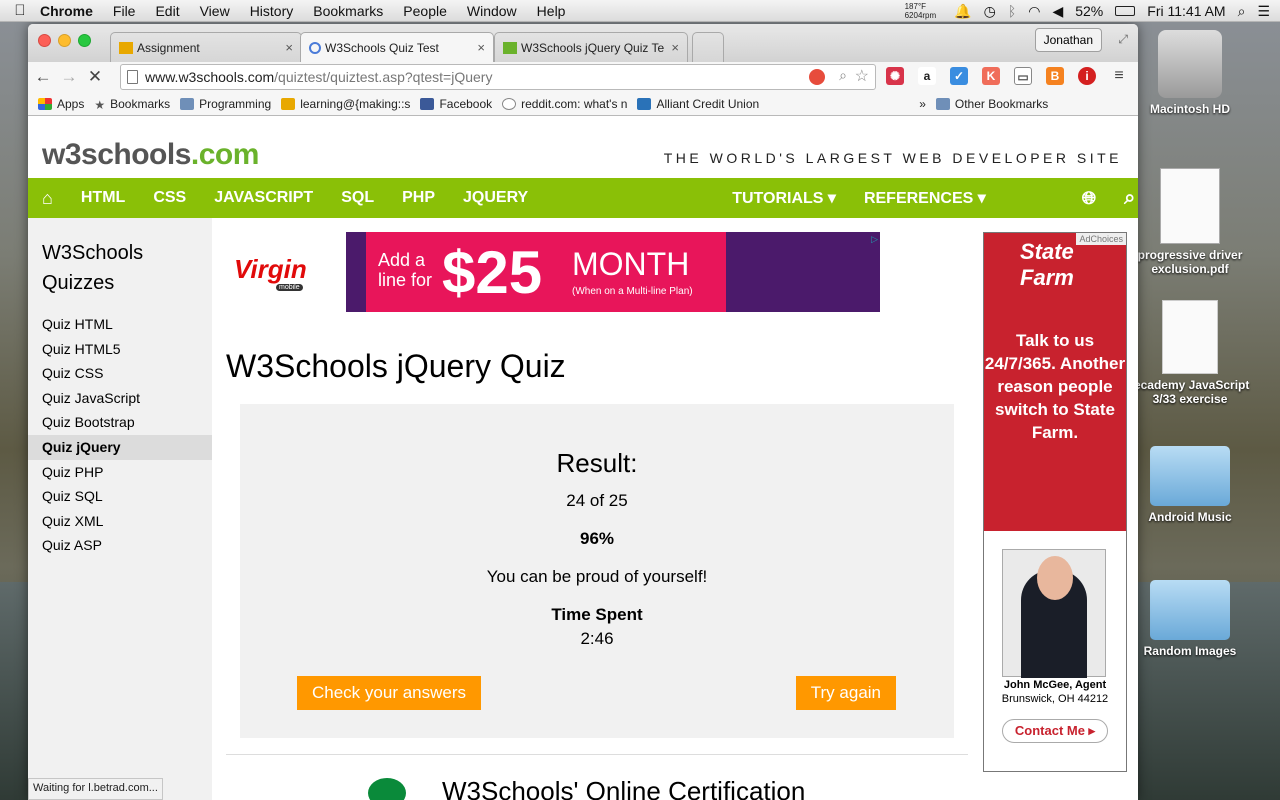  What do you see at coordinates (632, 291) in the screenshot?
I see `ad-note: (When on a Multi-line Plan)` at bounding box center [632, 291].